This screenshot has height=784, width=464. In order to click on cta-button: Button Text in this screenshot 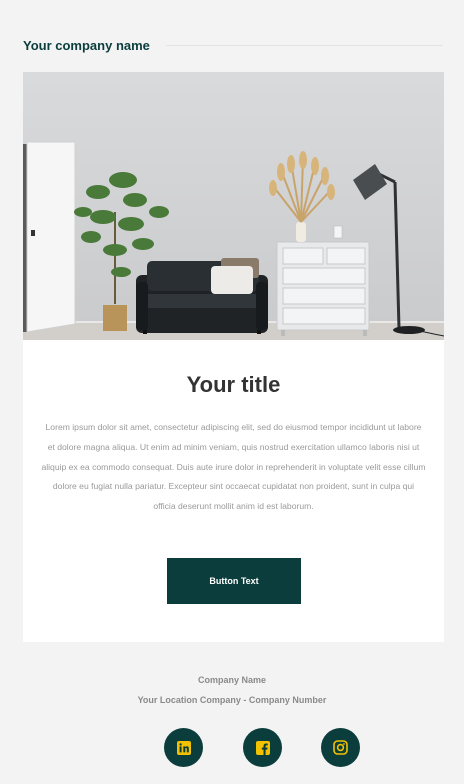, I will do `click(234, 581)`.